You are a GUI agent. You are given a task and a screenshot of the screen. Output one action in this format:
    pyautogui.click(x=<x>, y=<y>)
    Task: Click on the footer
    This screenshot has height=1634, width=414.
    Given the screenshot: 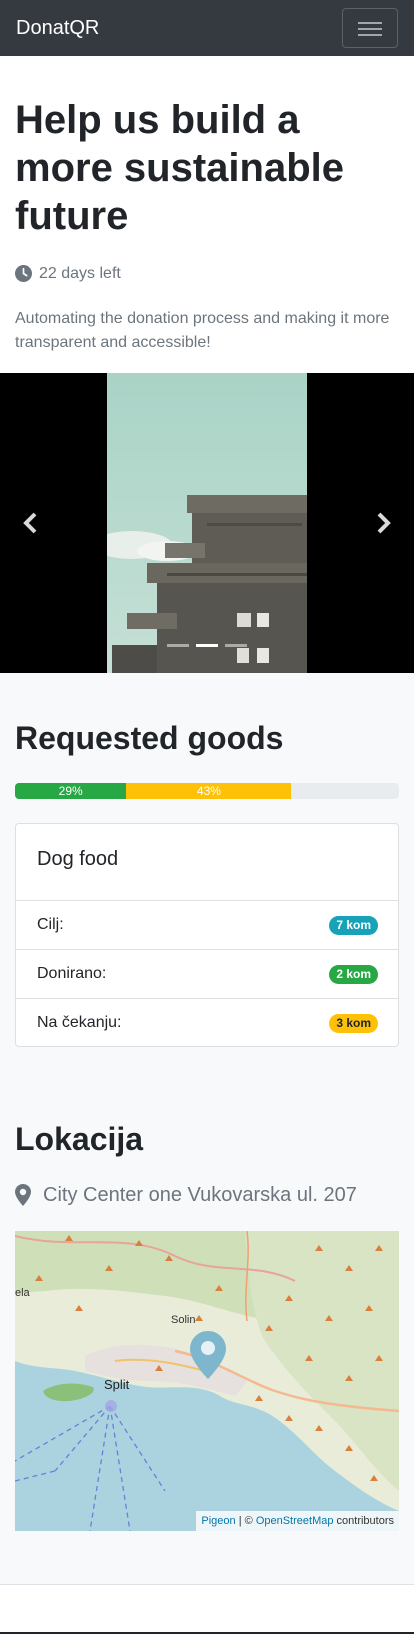 What is the action you would take?
    pyautogui.click(x=207, y=1609)
    